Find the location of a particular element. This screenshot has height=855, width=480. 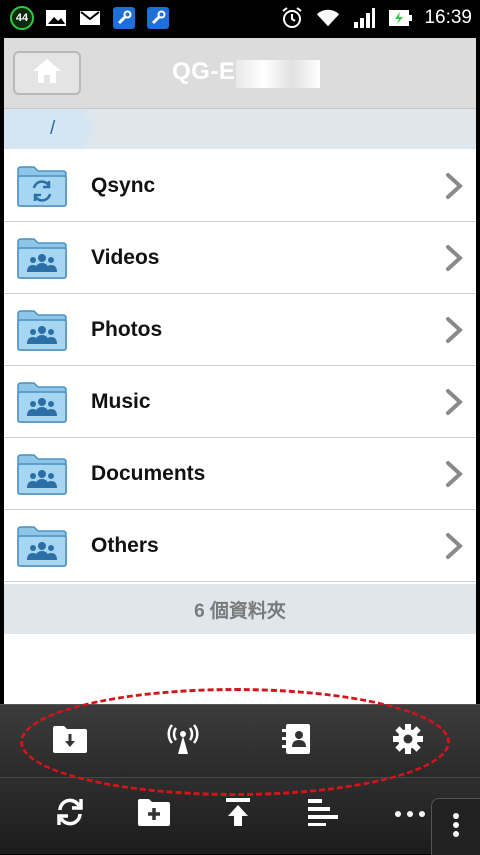

broadcast-button is located at coordinates (183, 741).